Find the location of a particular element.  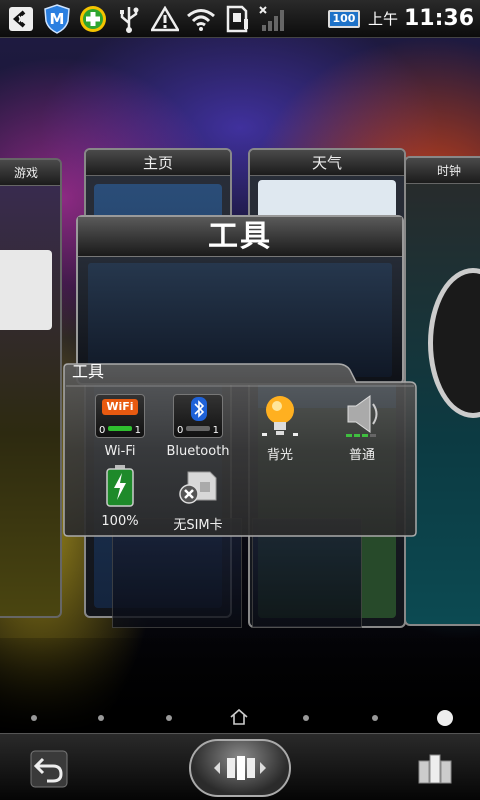

app-drawer-icon is located at coordinates (240, 768).